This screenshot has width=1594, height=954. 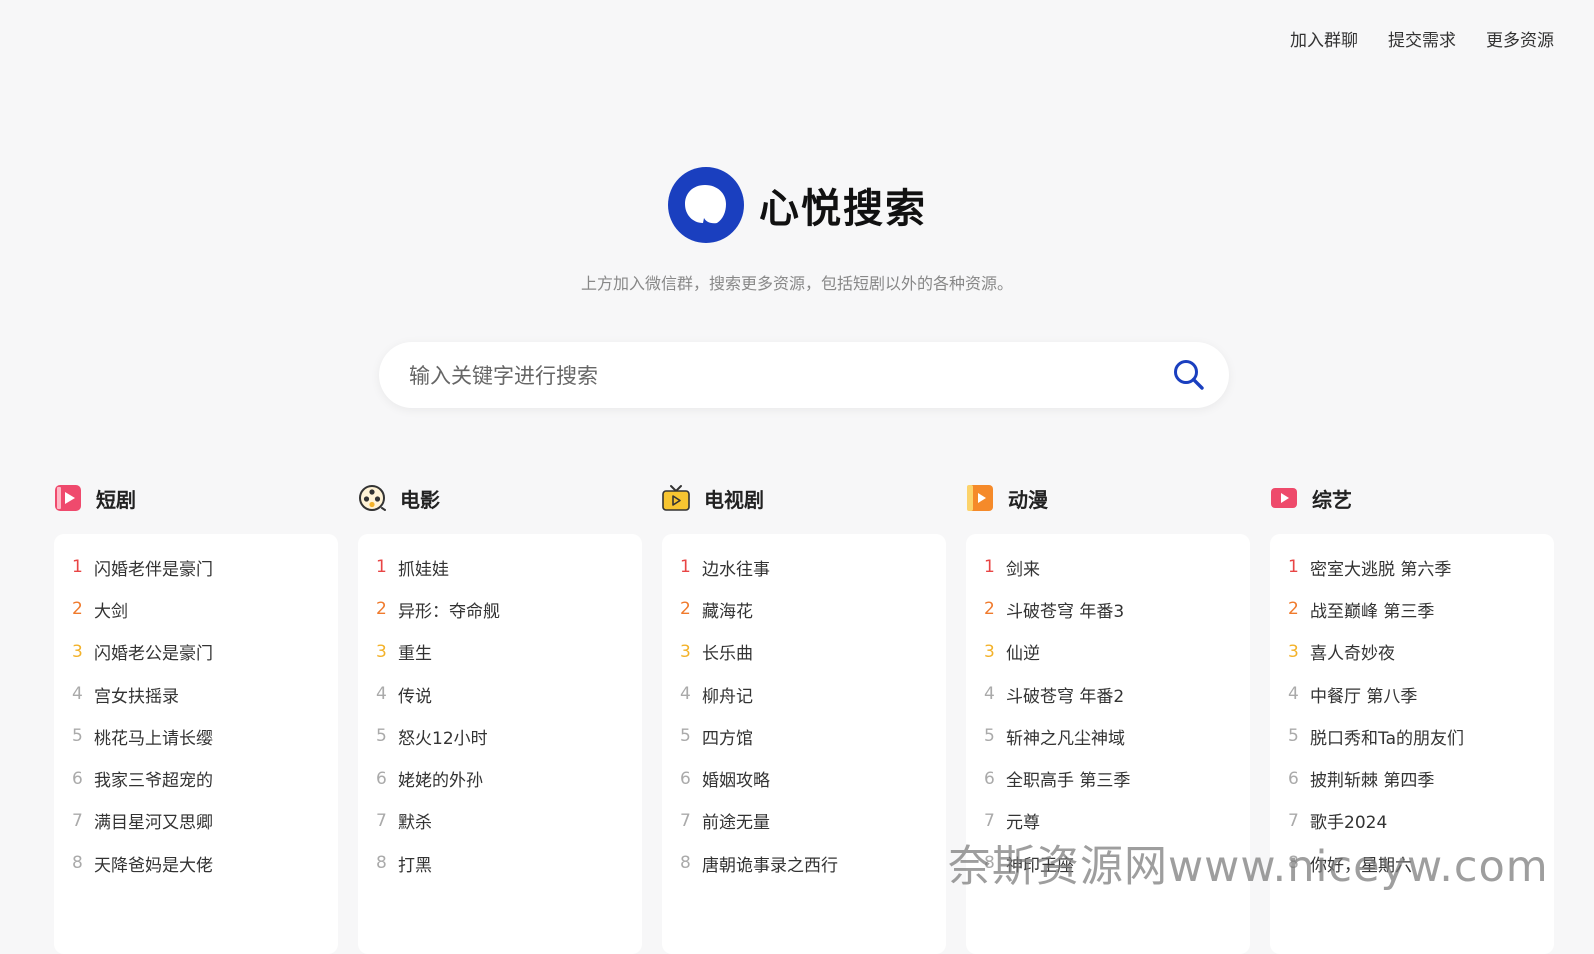 What do you see at coordinates (500, 821) in the screenshot?
I see `list-item: 7 默杀` at bounding box center [500, 821].